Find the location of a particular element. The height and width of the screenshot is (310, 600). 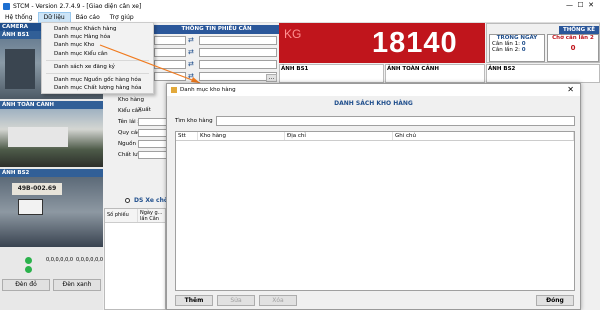

delete-button: Xóa is located at coordinates (278, 300).